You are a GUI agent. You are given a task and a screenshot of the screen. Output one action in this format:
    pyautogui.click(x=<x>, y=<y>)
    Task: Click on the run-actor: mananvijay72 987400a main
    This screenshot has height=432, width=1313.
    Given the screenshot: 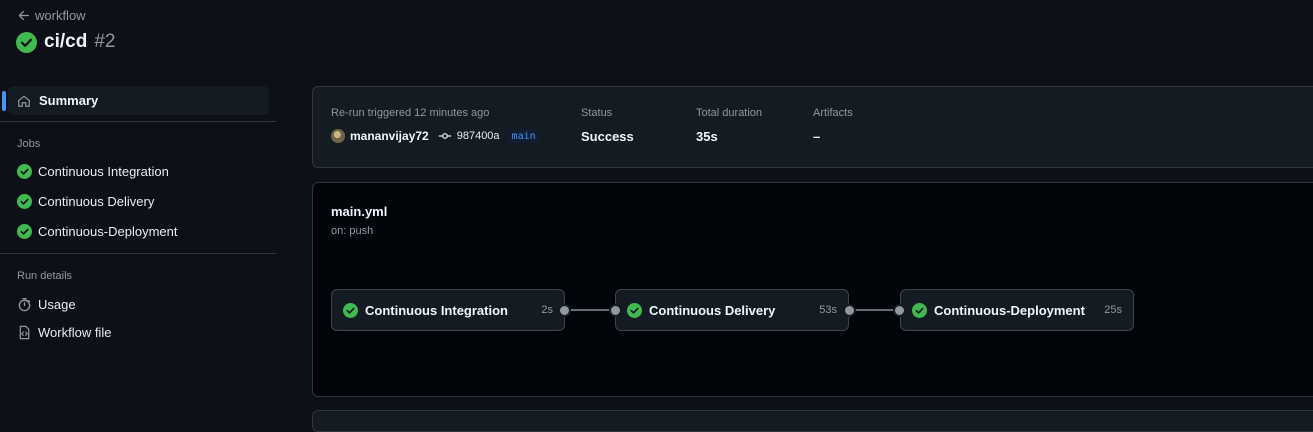 What is the action you would take?
    pyautogui.click(x=435, y=136)
    